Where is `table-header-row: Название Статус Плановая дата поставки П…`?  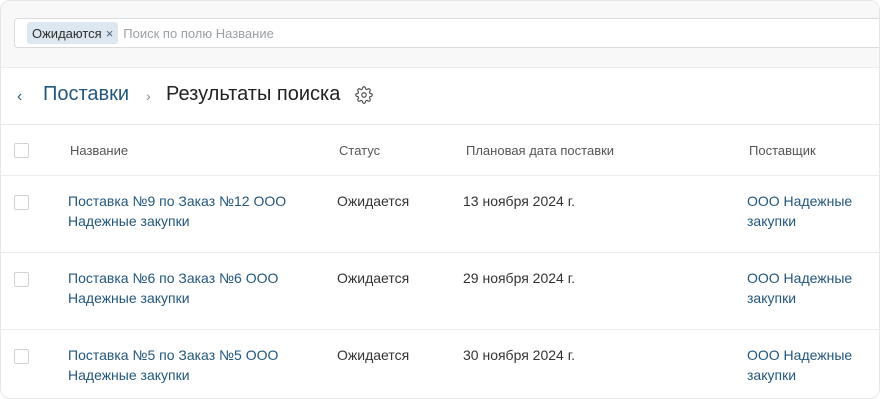 table-header-row: Название Статус Плановая дата поставки П… is located at coordinates (440, 150).